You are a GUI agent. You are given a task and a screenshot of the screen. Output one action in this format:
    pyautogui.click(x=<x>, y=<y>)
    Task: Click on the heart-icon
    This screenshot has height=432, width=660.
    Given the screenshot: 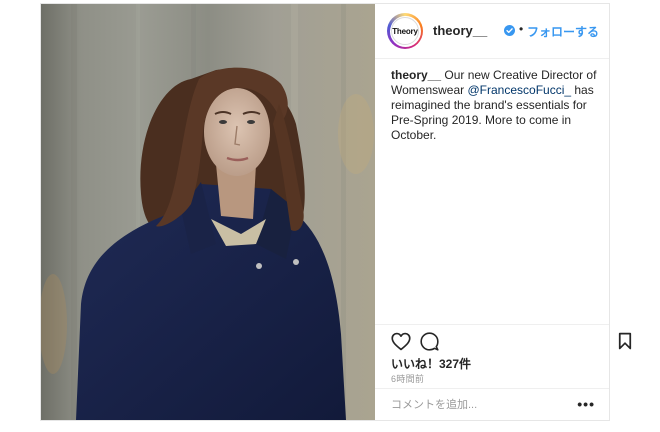 What is the action you would take?
    pyautogui.click(x=401, y=341)
    